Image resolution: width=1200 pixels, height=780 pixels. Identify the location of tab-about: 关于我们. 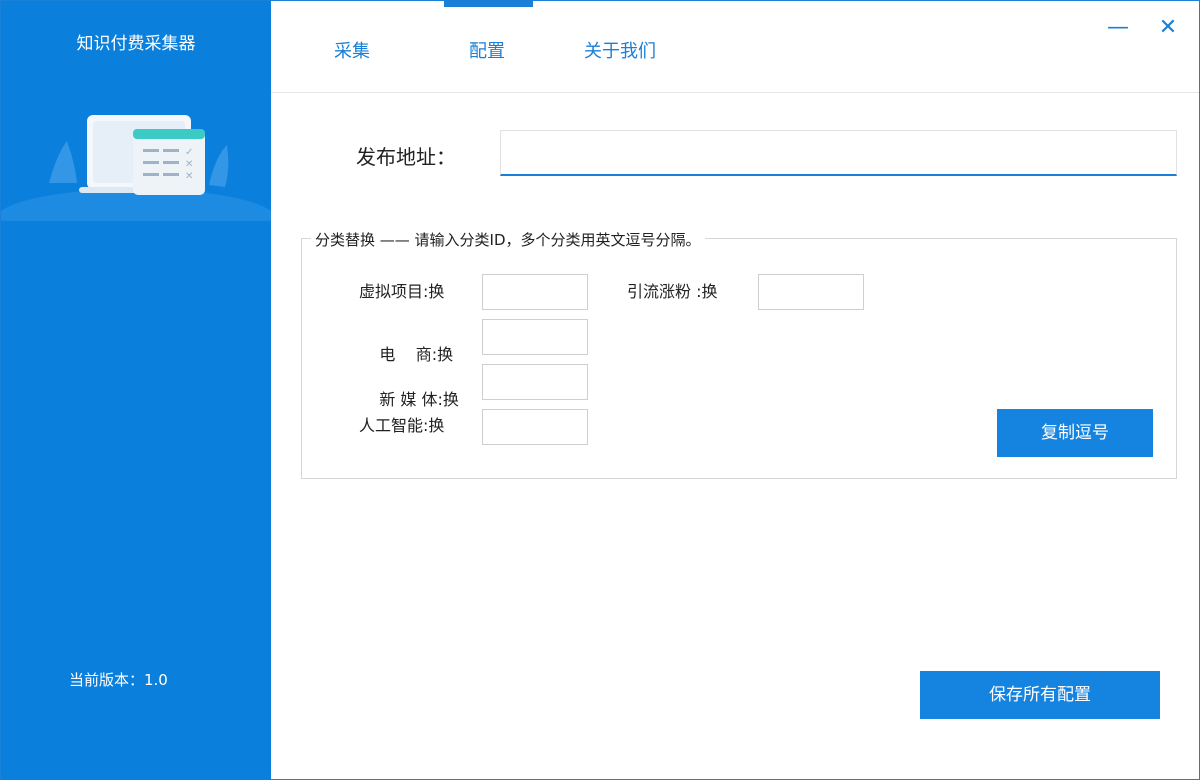
(620, 50).